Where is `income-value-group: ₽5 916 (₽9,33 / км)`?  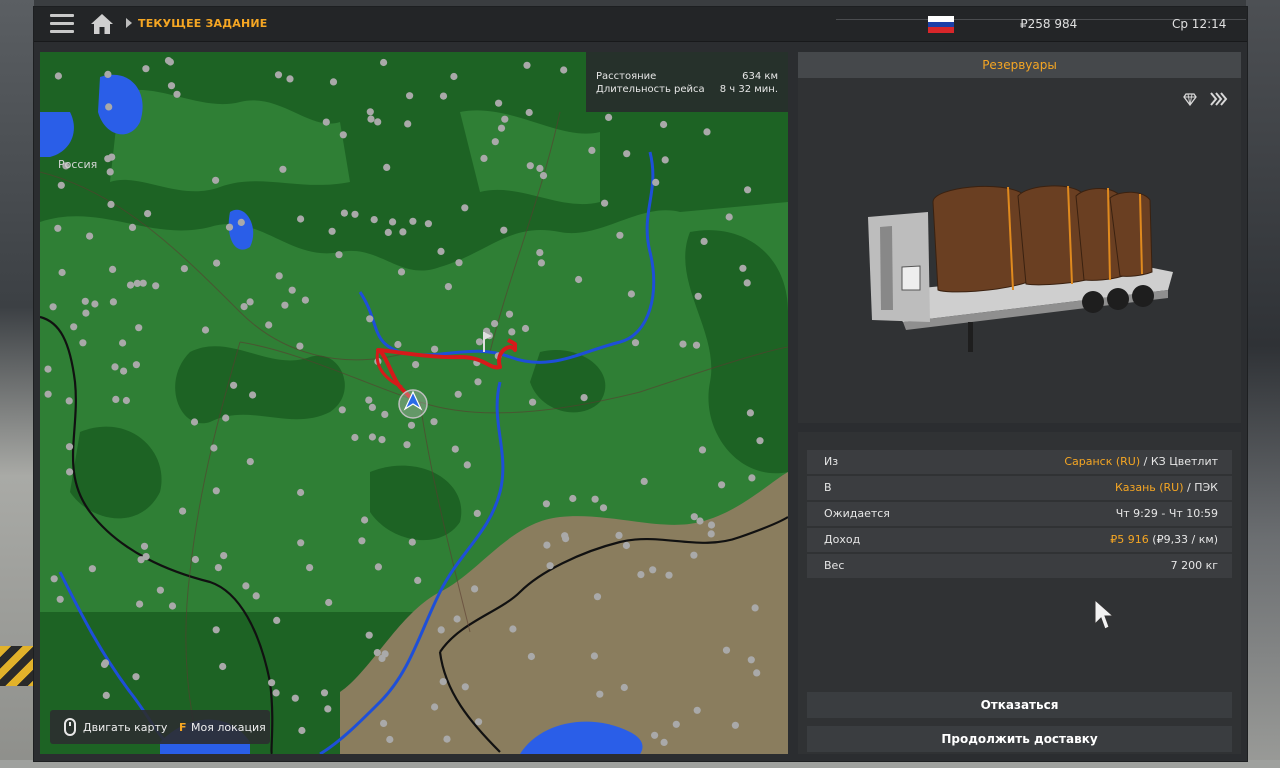
income-value-group: ₽5 916 (₽9,33 / км) is located at coordinates (1164, 539).